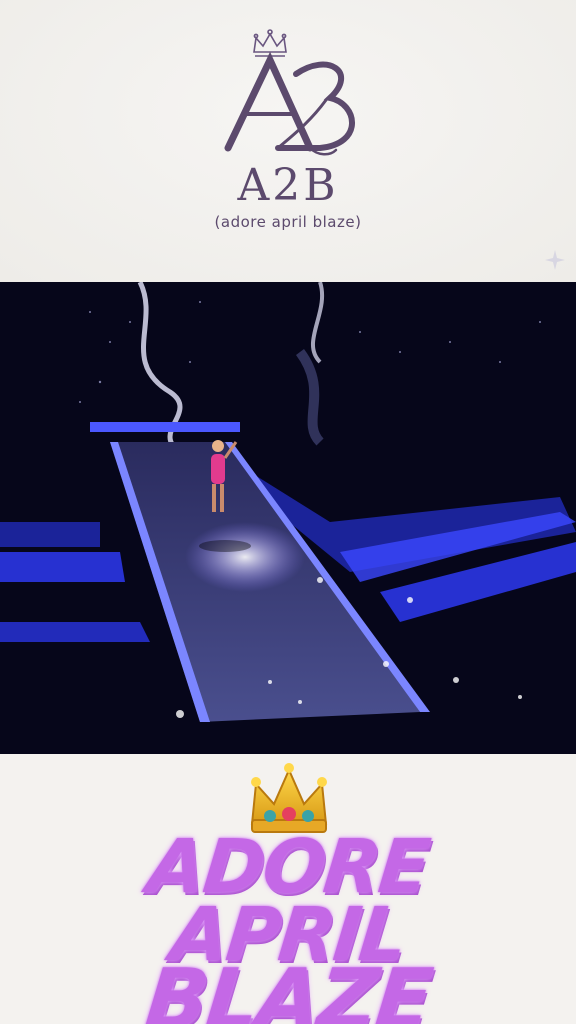 This screenshot has height=1024, width=576. What do you see at coordinates (288, 185) in the screenshot?
I see `brand-title: A2B` at bounding box center [288, 185].